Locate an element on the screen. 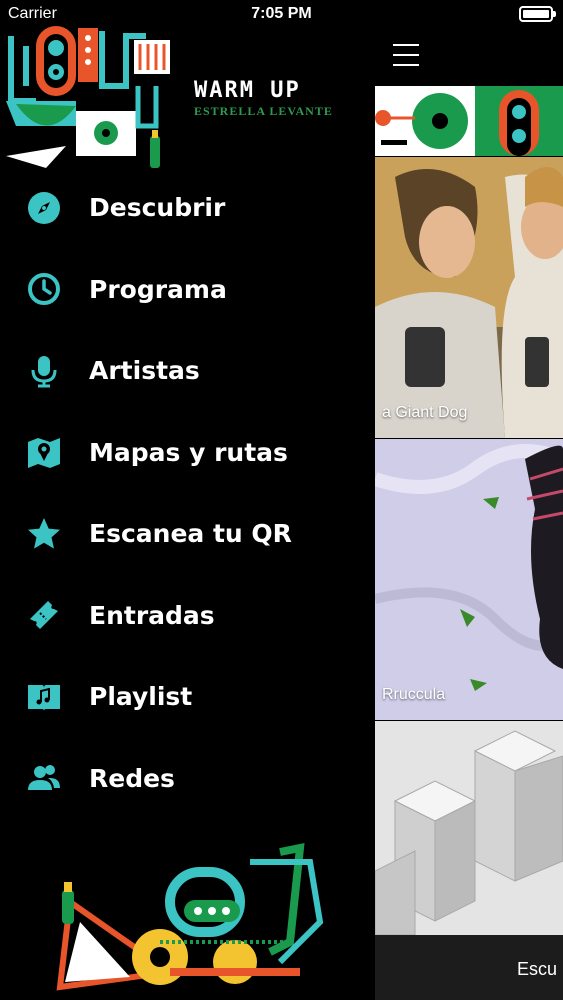  artist-name: Rruccula is located at coordinates (414, 694).